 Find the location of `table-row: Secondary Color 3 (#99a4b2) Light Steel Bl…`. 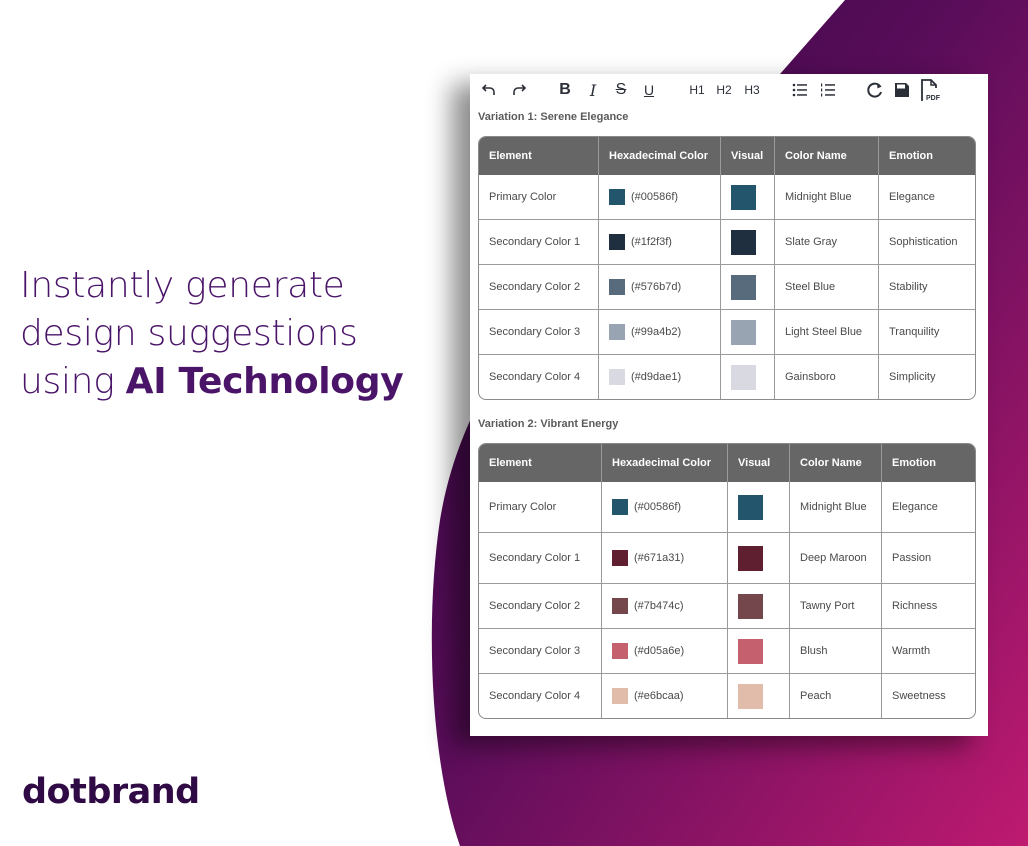

table-row: Secondary Color 3 (#99a4b2) Light Steel Bl… is located at coordinates (727, 331).